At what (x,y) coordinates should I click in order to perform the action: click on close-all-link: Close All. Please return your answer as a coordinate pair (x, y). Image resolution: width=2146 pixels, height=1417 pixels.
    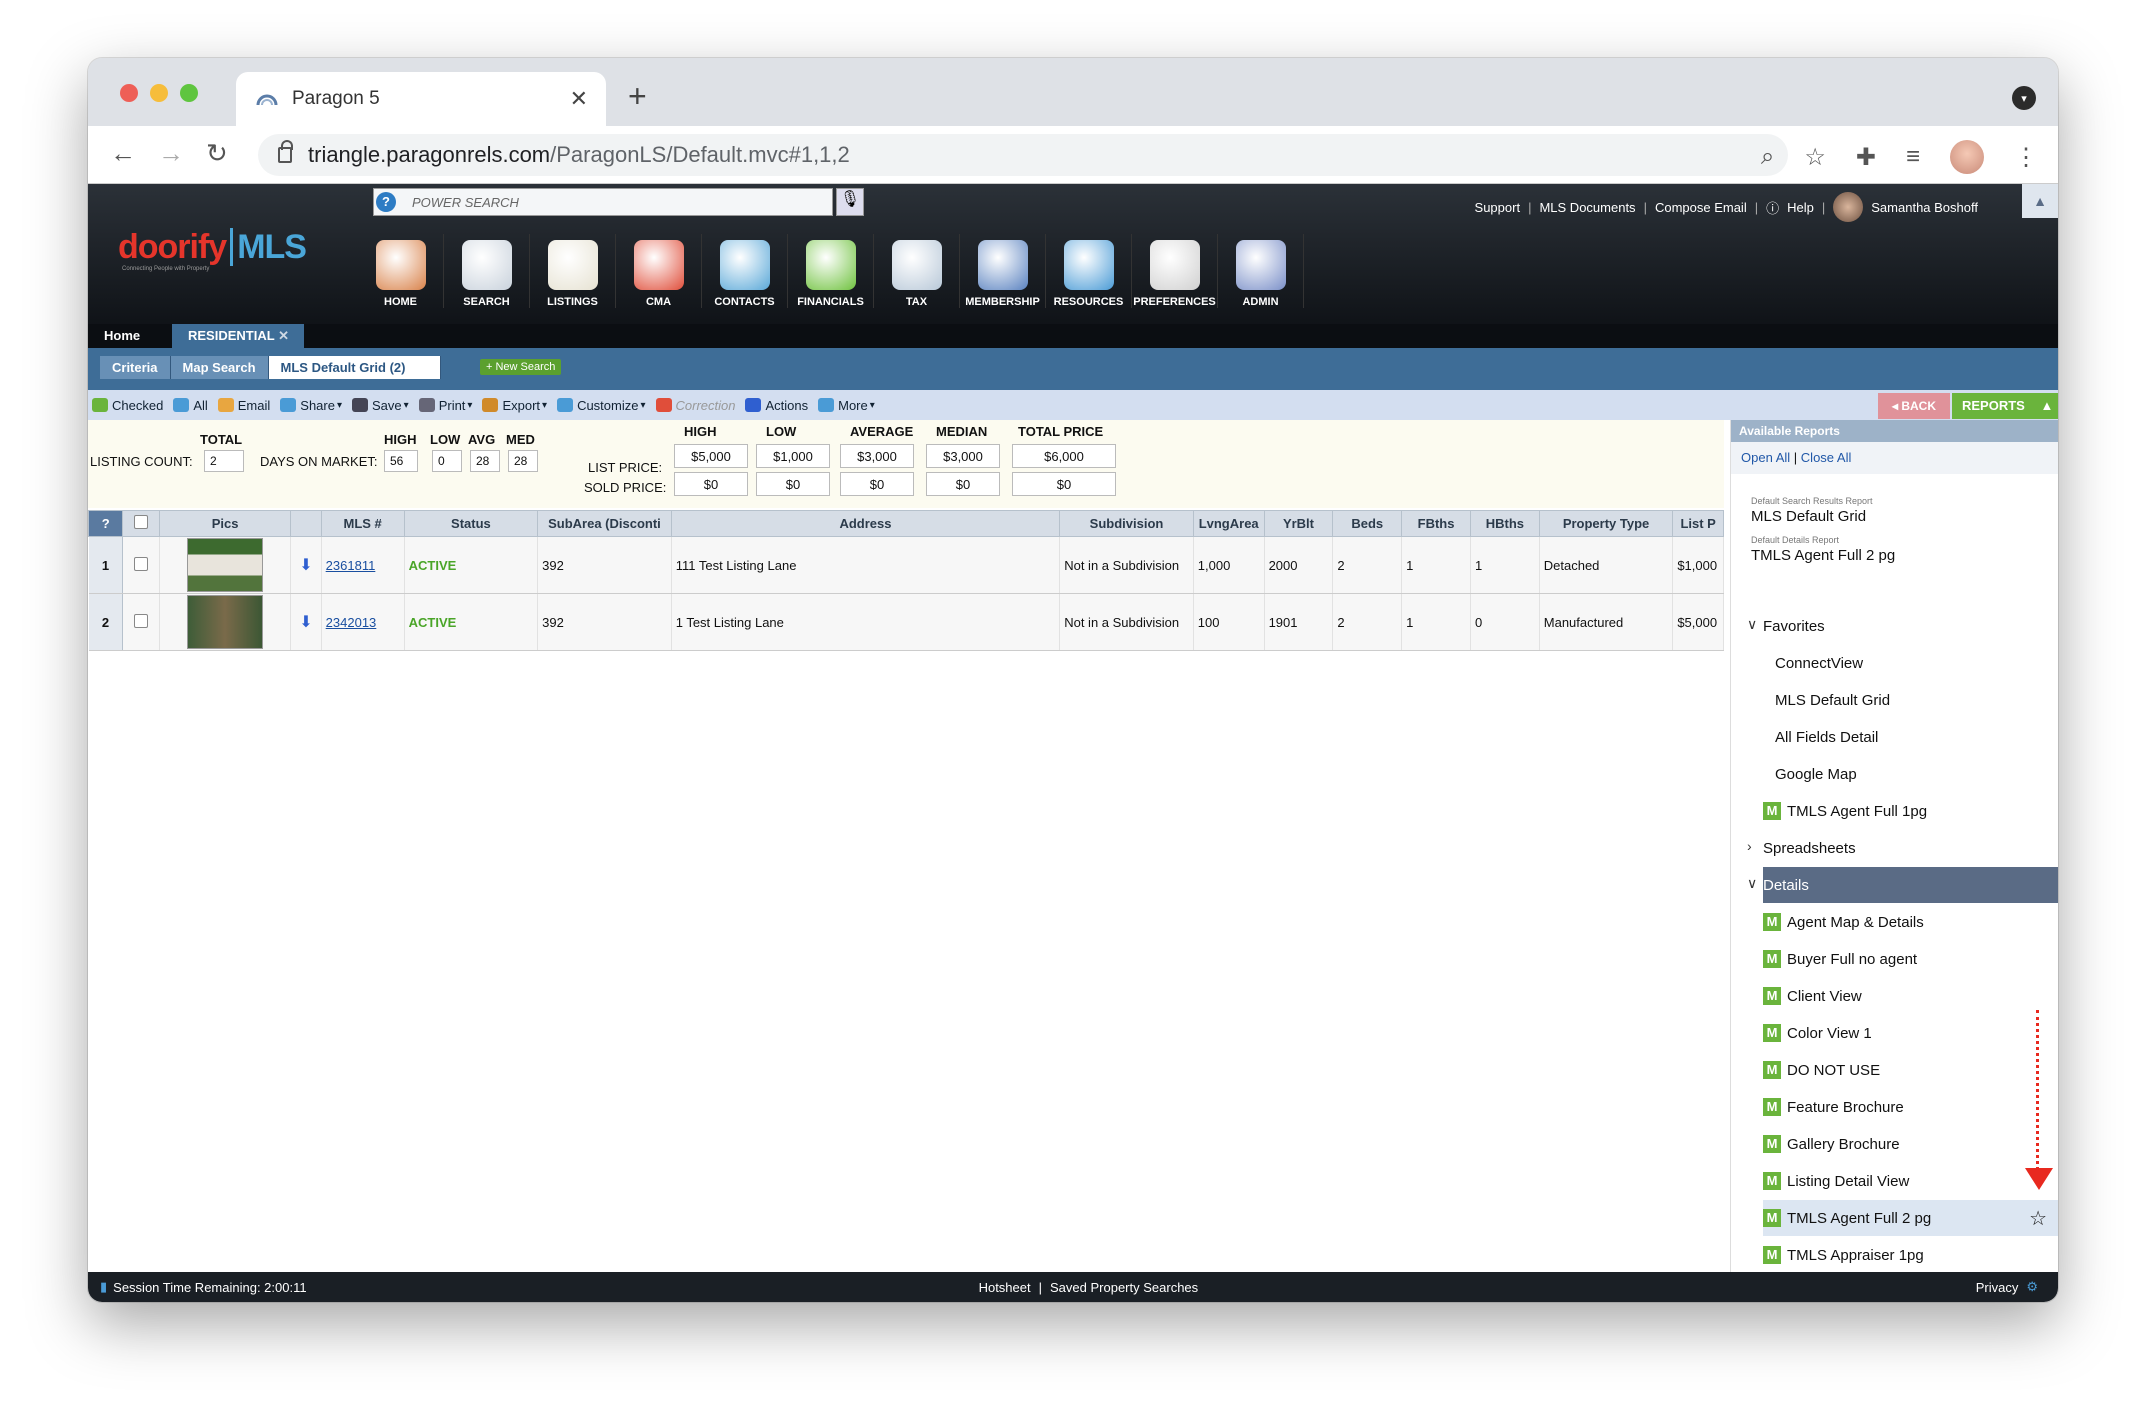
    Looking at the image, I should click on (1826, 457).